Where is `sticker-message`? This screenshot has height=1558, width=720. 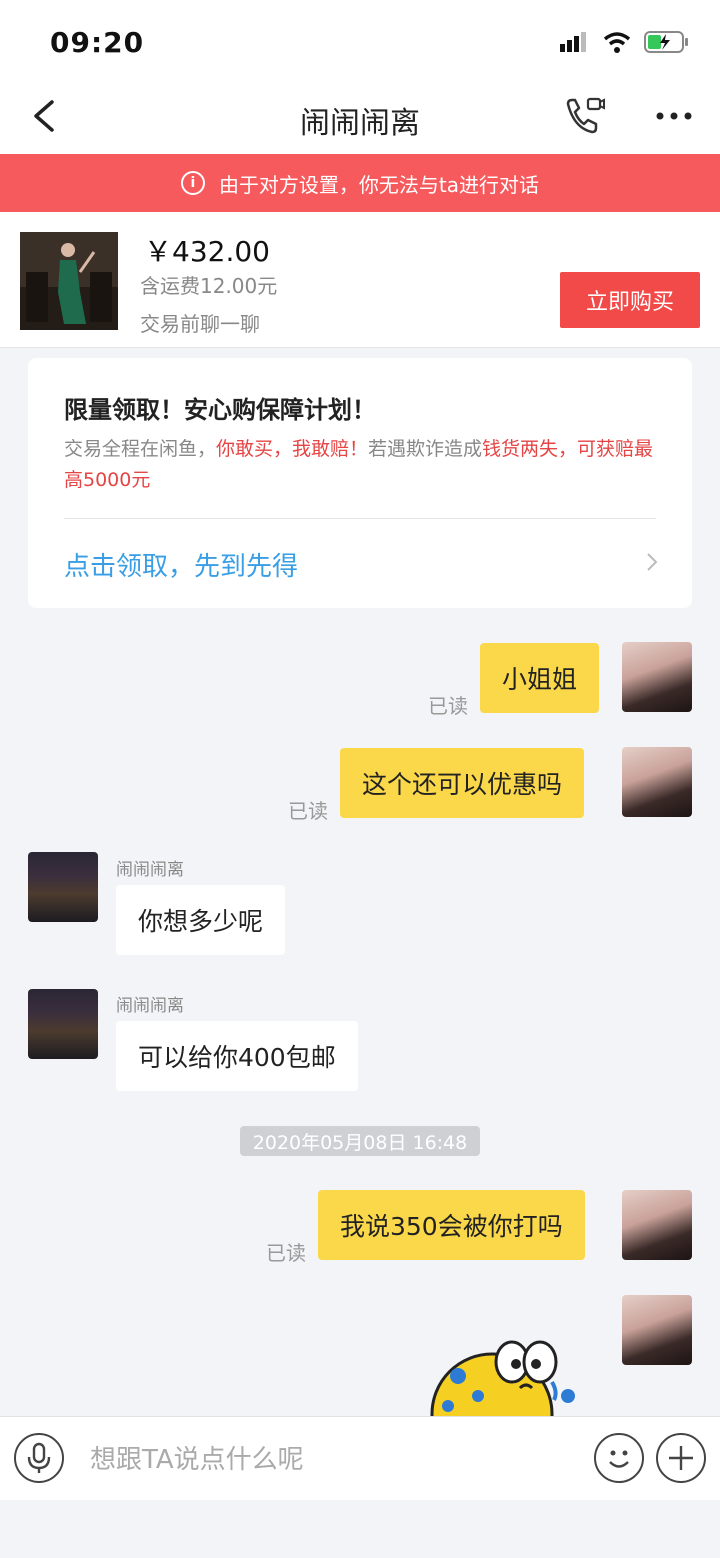
sticker-message is located at coordinates (508, 1376).